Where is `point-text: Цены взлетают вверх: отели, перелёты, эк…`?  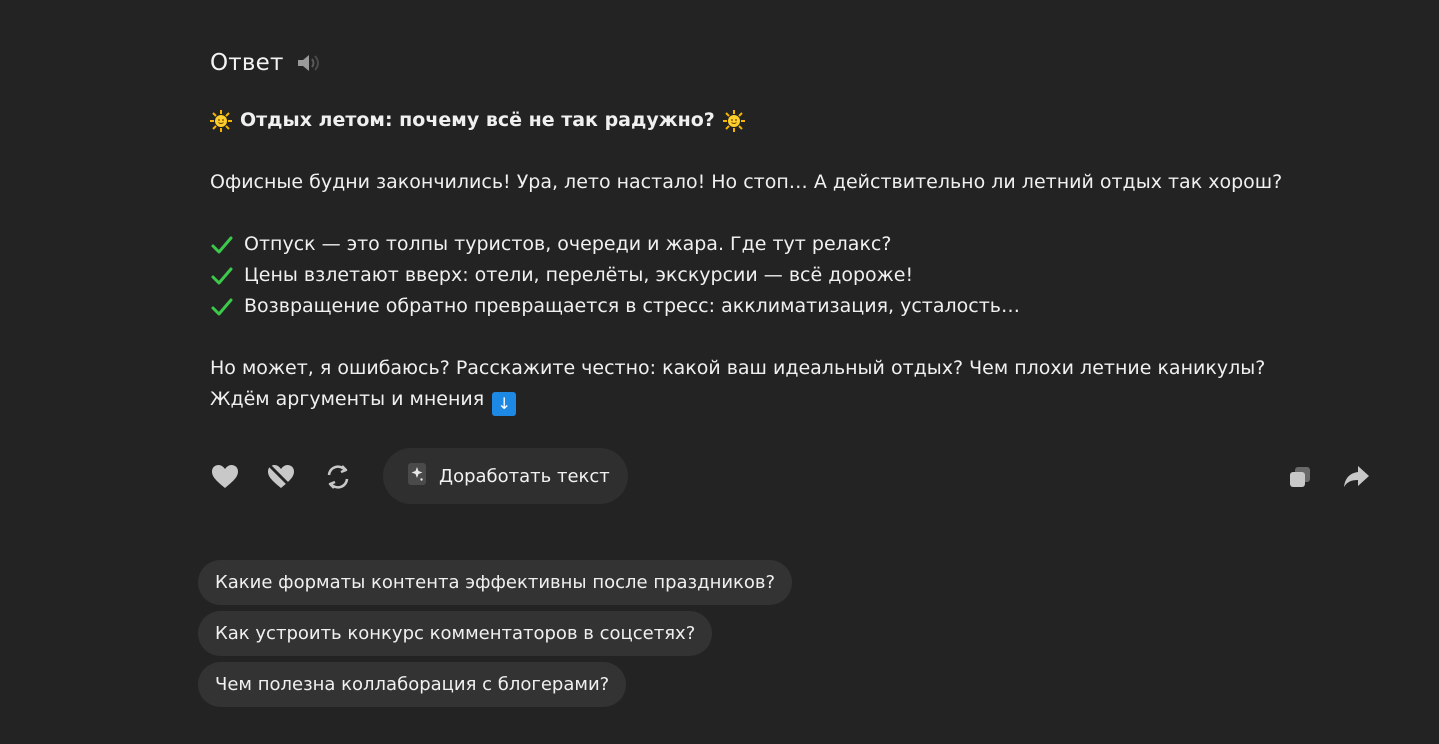 point-text: Цены взлетают вверх: отели, перелёты, эк… is located at coordinates (579, 275).